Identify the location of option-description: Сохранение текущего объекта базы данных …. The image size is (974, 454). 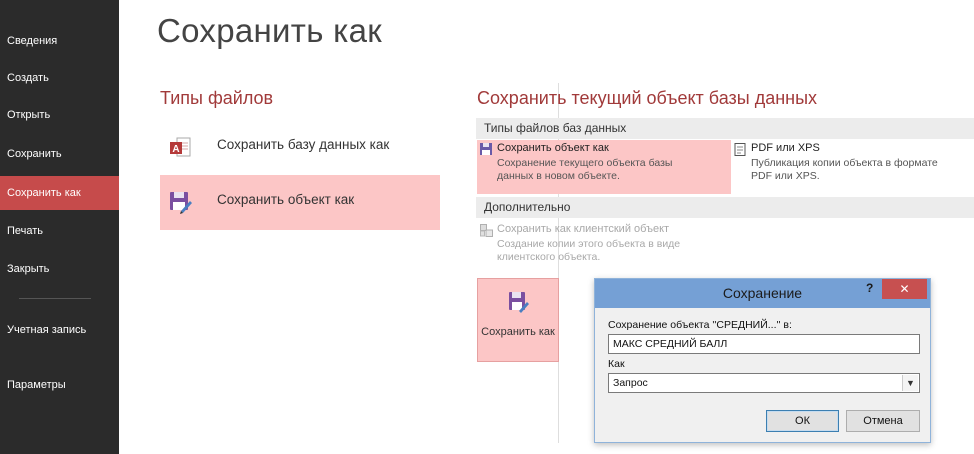
(584, 170).